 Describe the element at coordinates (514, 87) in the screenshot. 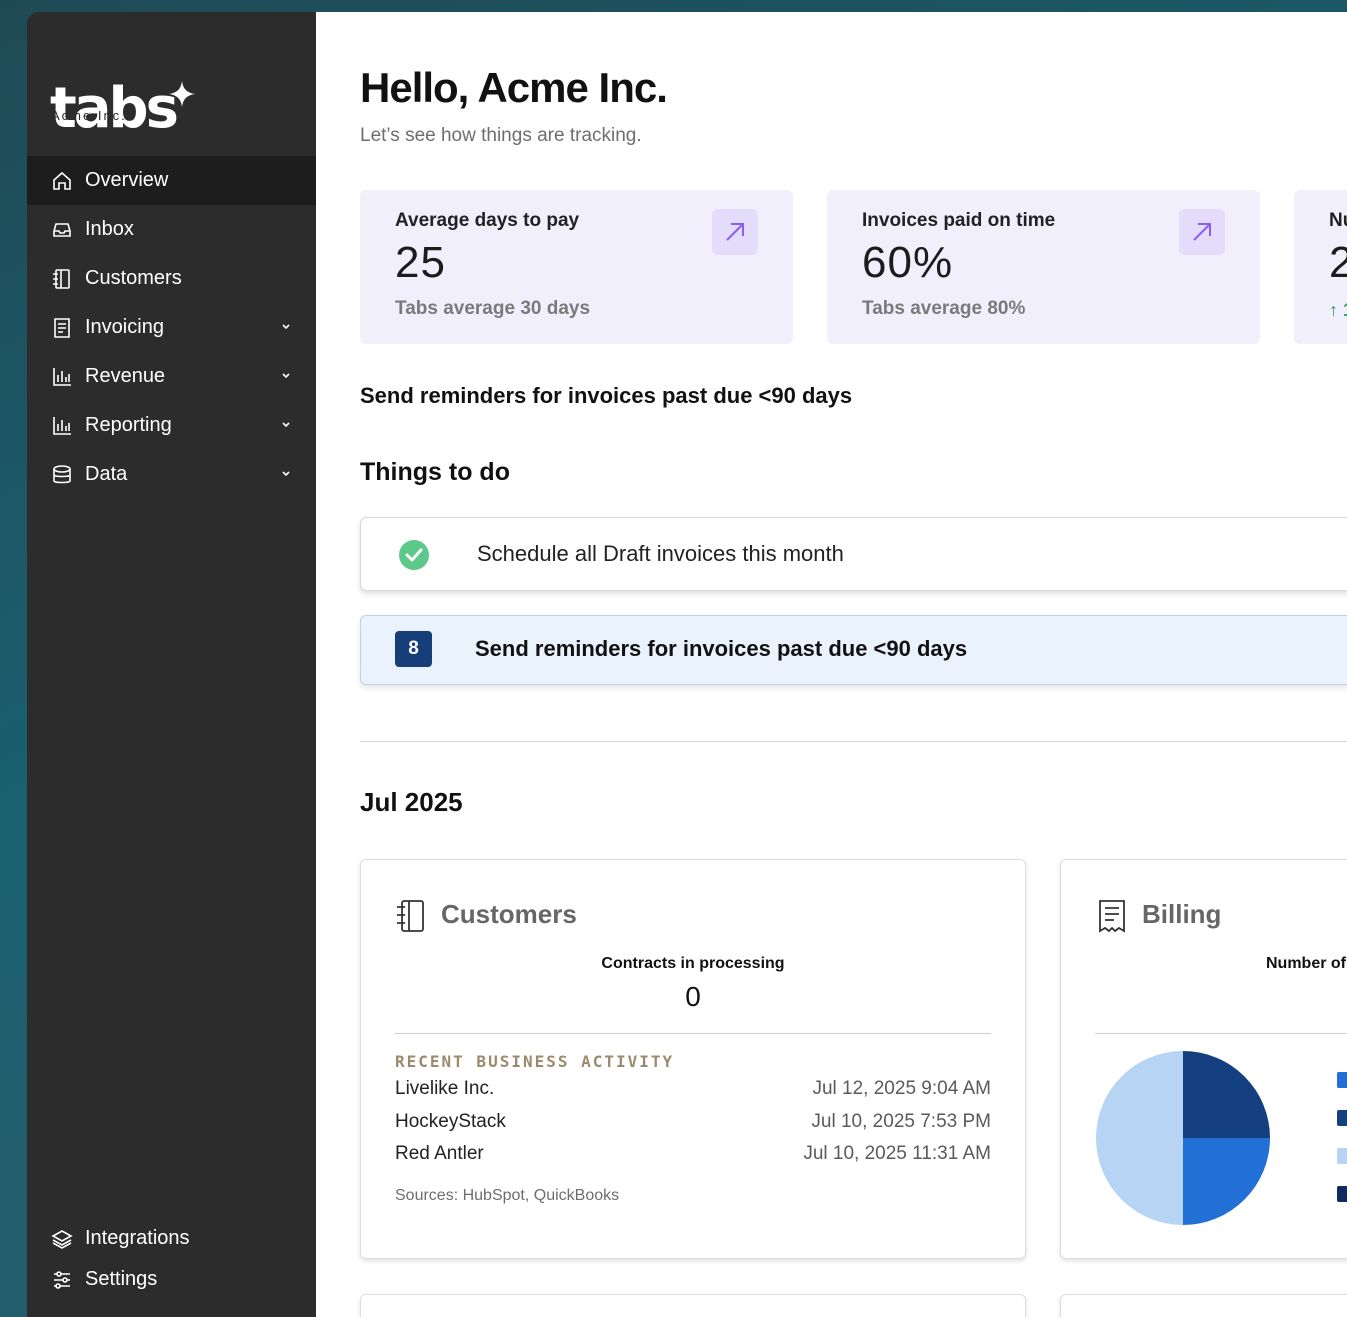

I see `page-title: Hello, Acme Inc.` at that location.